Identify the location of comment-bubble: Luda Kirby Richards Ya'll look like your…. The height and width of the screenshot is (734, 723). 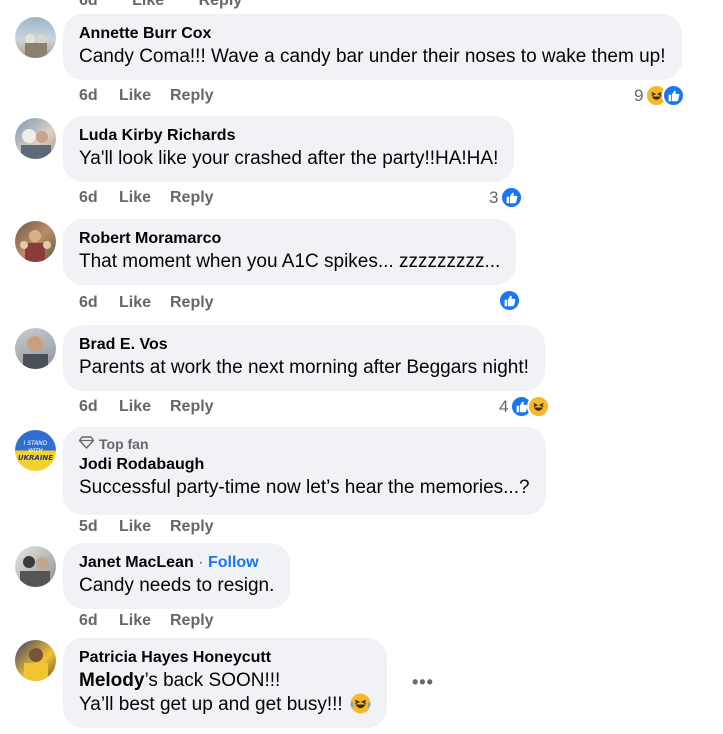
(289, 149).